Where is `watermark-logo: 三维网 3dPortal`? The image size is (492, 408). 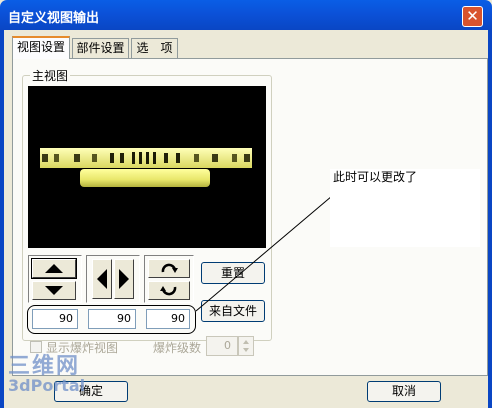 watermark-logo: 三维网 3dPortal is located at coordinates (46, 375).